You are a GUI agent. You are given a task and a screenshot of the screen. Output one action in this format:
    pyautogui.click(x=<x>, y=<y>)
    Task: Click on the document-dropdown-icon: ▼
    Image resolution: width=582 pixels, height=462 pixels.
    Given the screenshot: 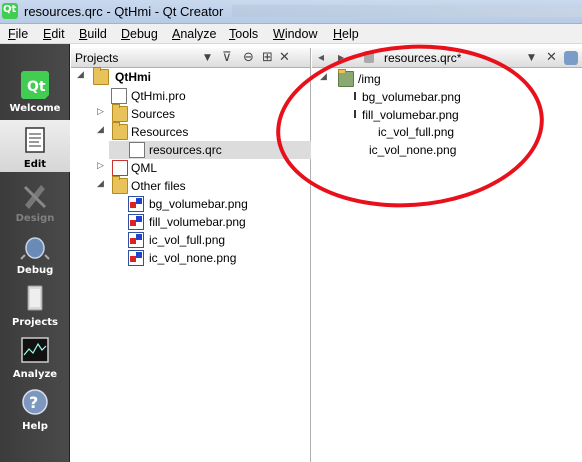 What is the action you would take?
    pyautogui.click(x=531, y=58)
    